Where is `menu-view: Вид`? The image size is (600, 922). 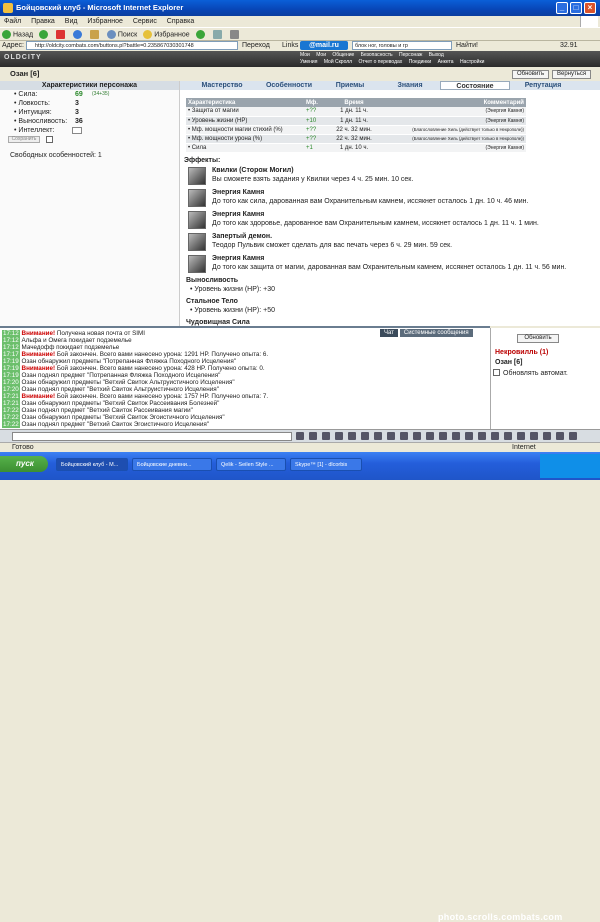
menu-view: Вид is located at coordinates (71, 21).